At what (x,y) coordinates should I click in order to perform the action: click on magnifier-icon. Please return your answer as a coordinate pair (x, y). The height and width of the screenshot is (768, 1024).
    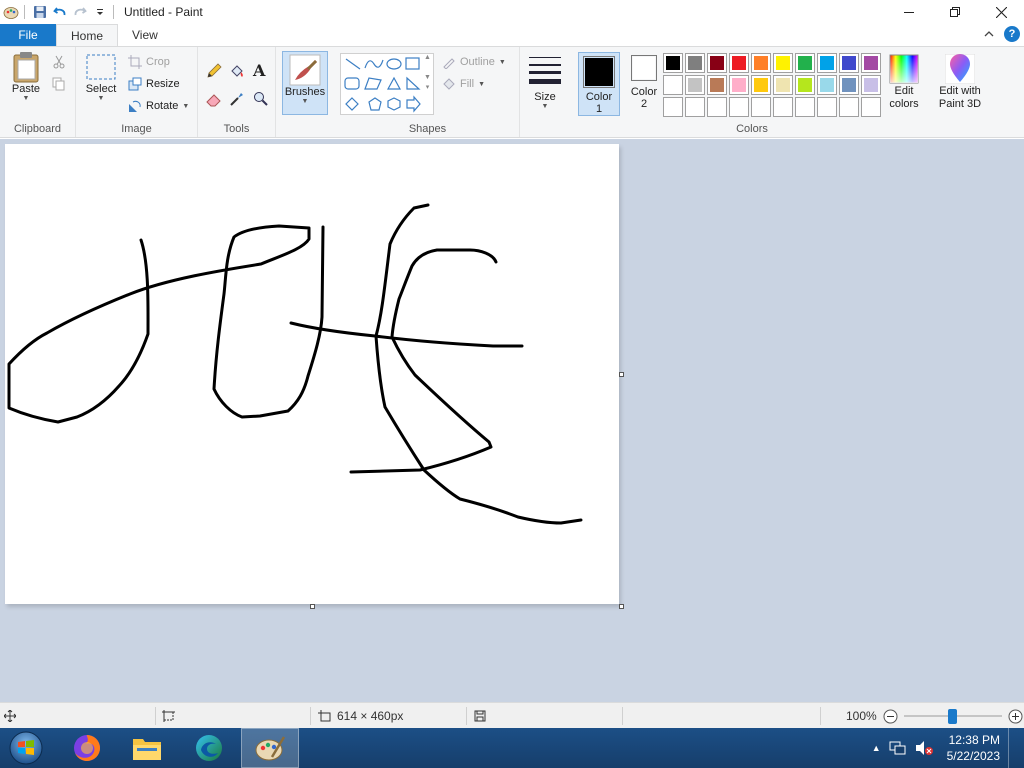
    Looking at the image, I should click on (261, 100).